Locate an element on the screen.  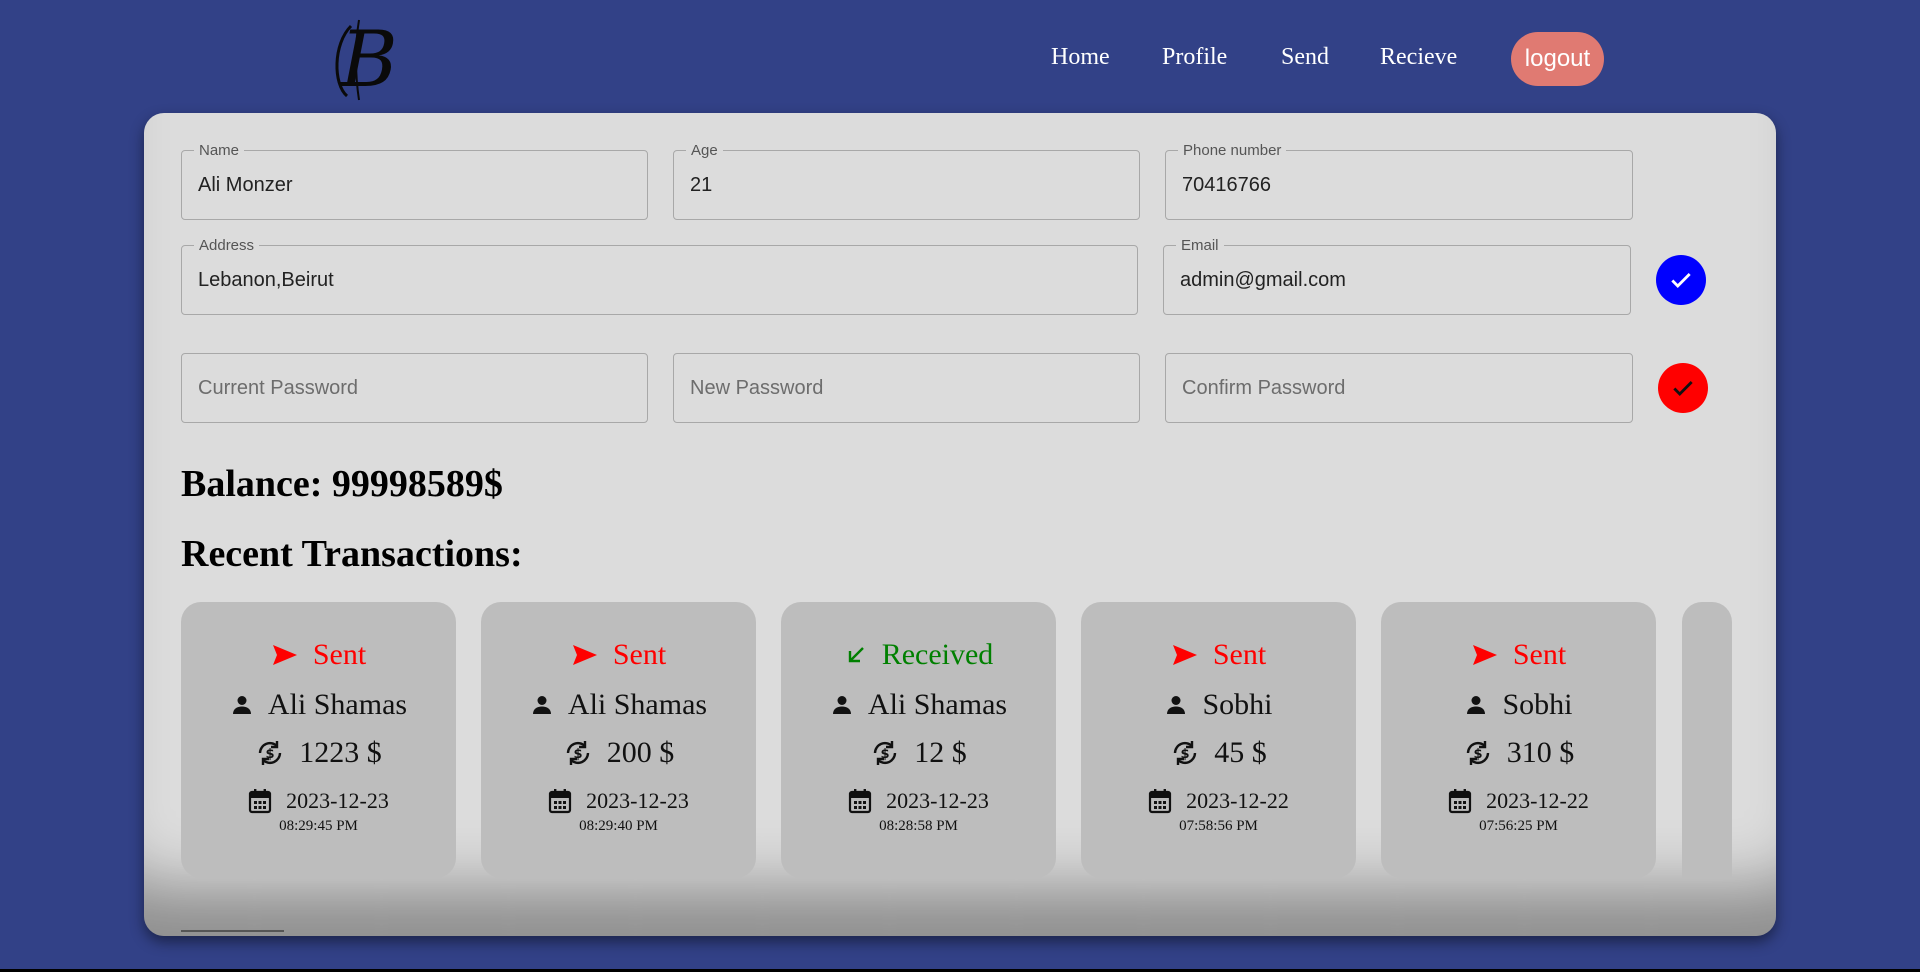
transaction-amount-row: $12 $ is located at coordinates (918, 753).